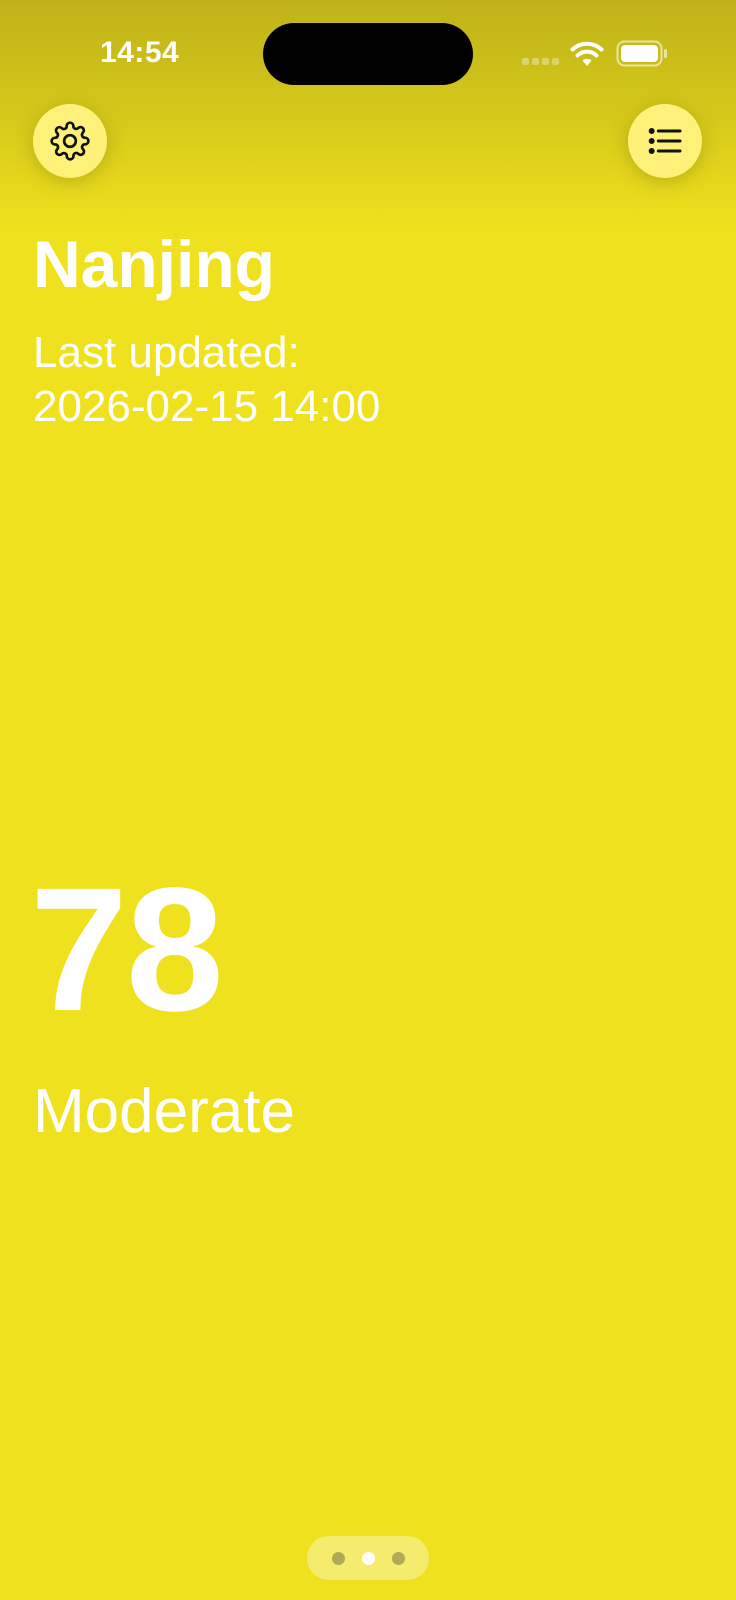 Image resolution: width=736 pixels, height=1600 pixels. I want to click on last-updated-time: 2026-02-15 14:00, so click(207, 406).